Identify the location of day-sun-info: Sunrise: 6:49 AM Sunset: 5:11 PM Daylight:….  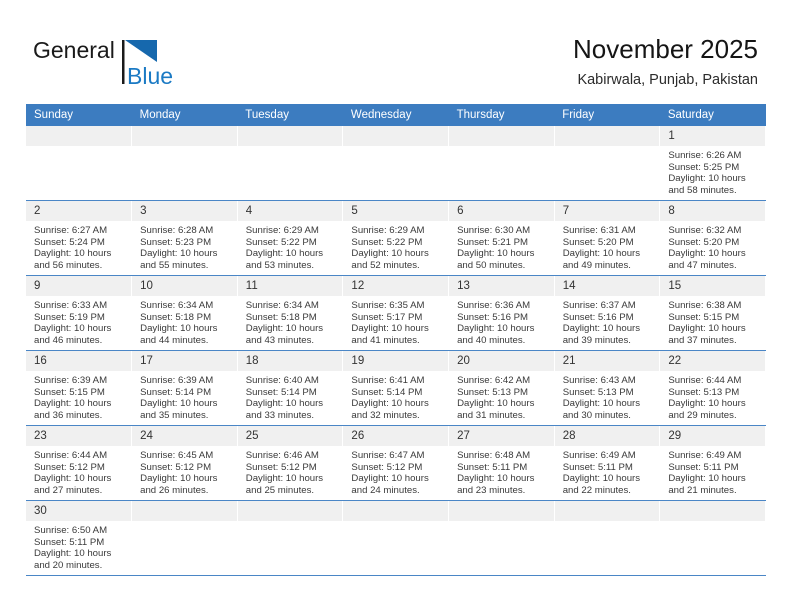
(712, 471).